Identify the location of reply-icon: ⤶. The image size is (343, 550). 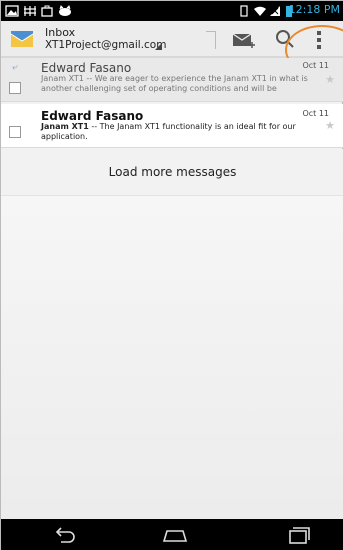
(15, 67).